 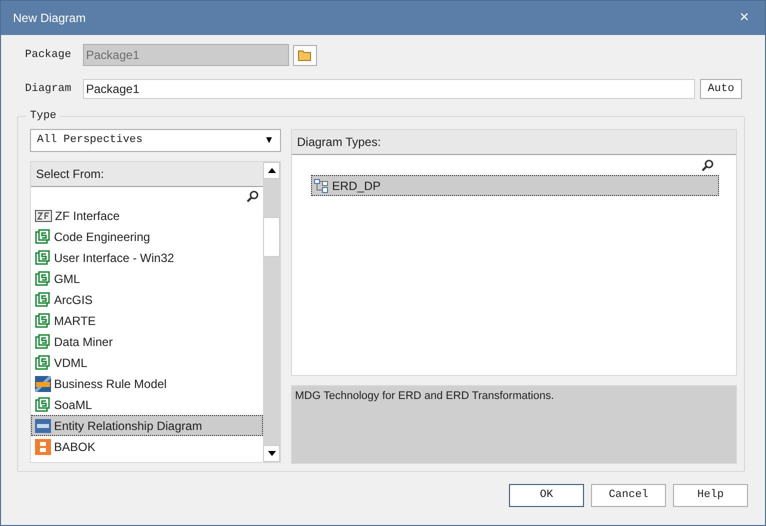 What do you see at coordinates (389, 89) in the screenshot?
I see `diagram-field: Package1` at bounding box center [389, 89].